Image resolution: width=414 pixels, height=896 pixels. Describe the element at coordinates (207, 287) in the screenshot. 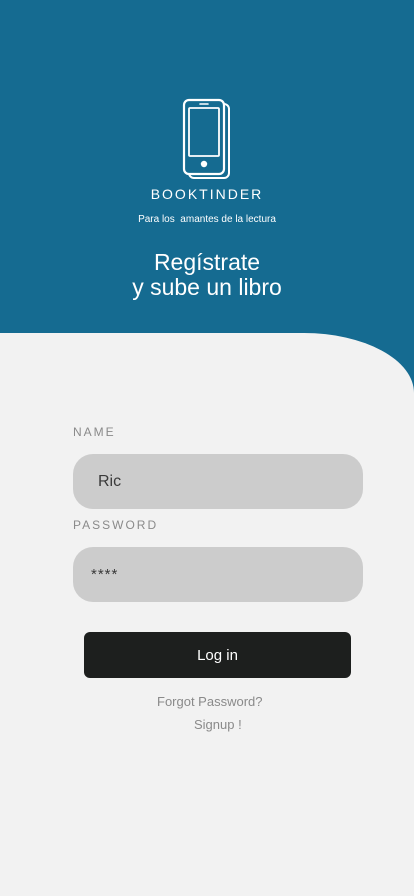

I see `headline-line-2: y sube un libro` at that location.